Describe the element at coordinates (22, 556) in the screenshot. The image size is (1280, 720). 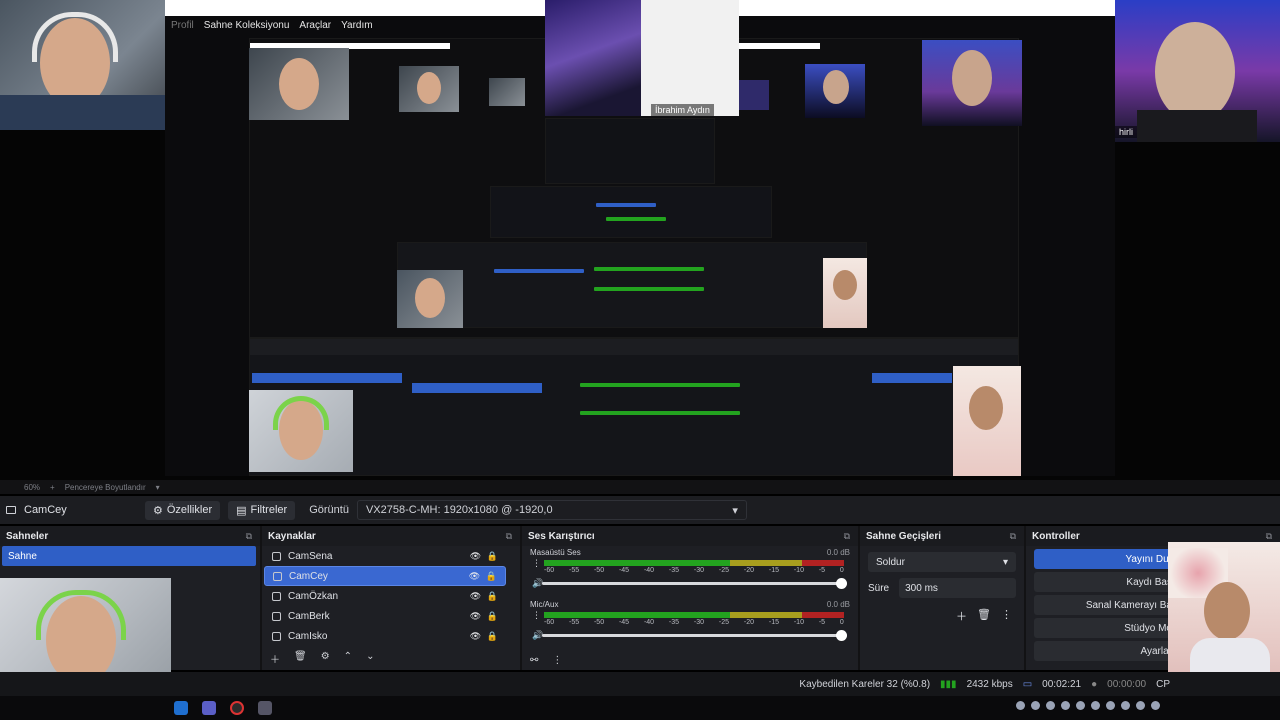
I see `scene-item-label: Sahne` at that location.